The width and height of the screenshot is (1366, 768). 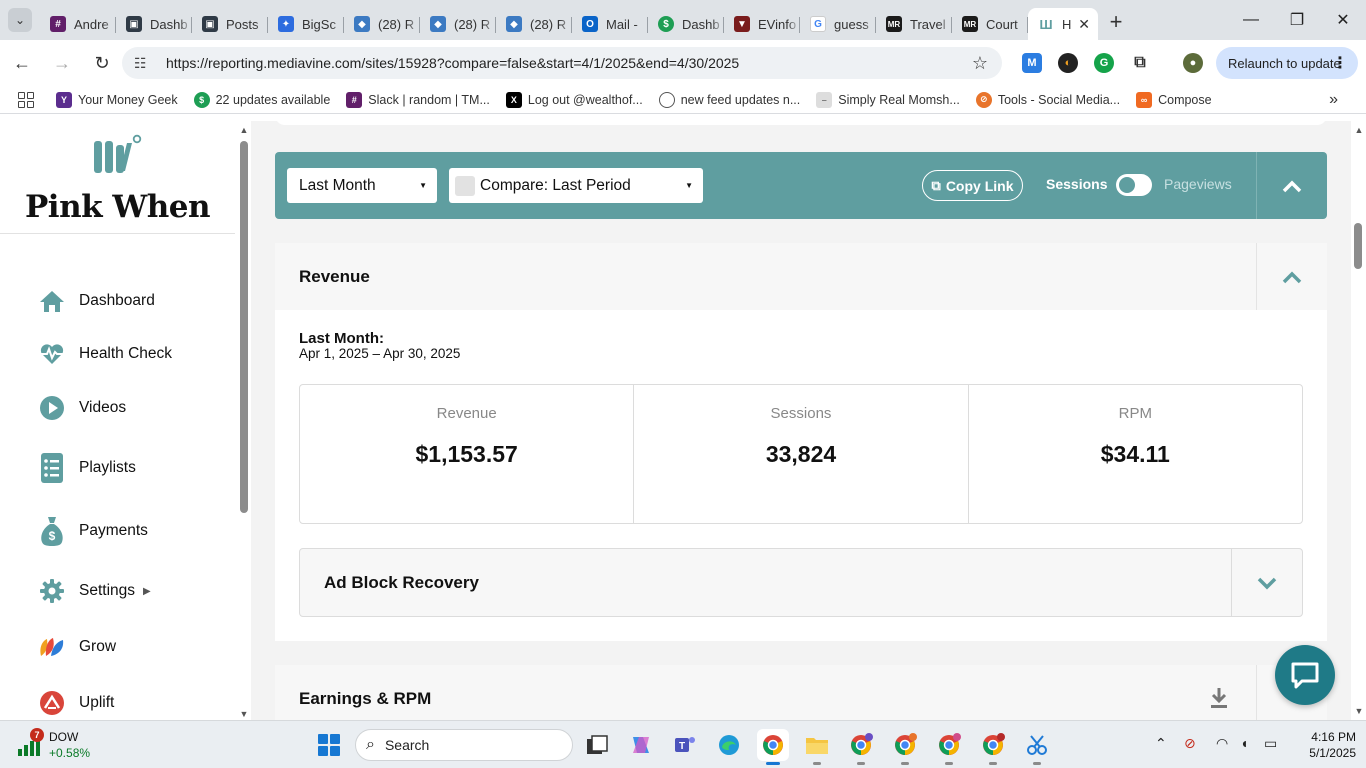 I want to click on browser-tab: # Andre, so click(x=78, y=24).